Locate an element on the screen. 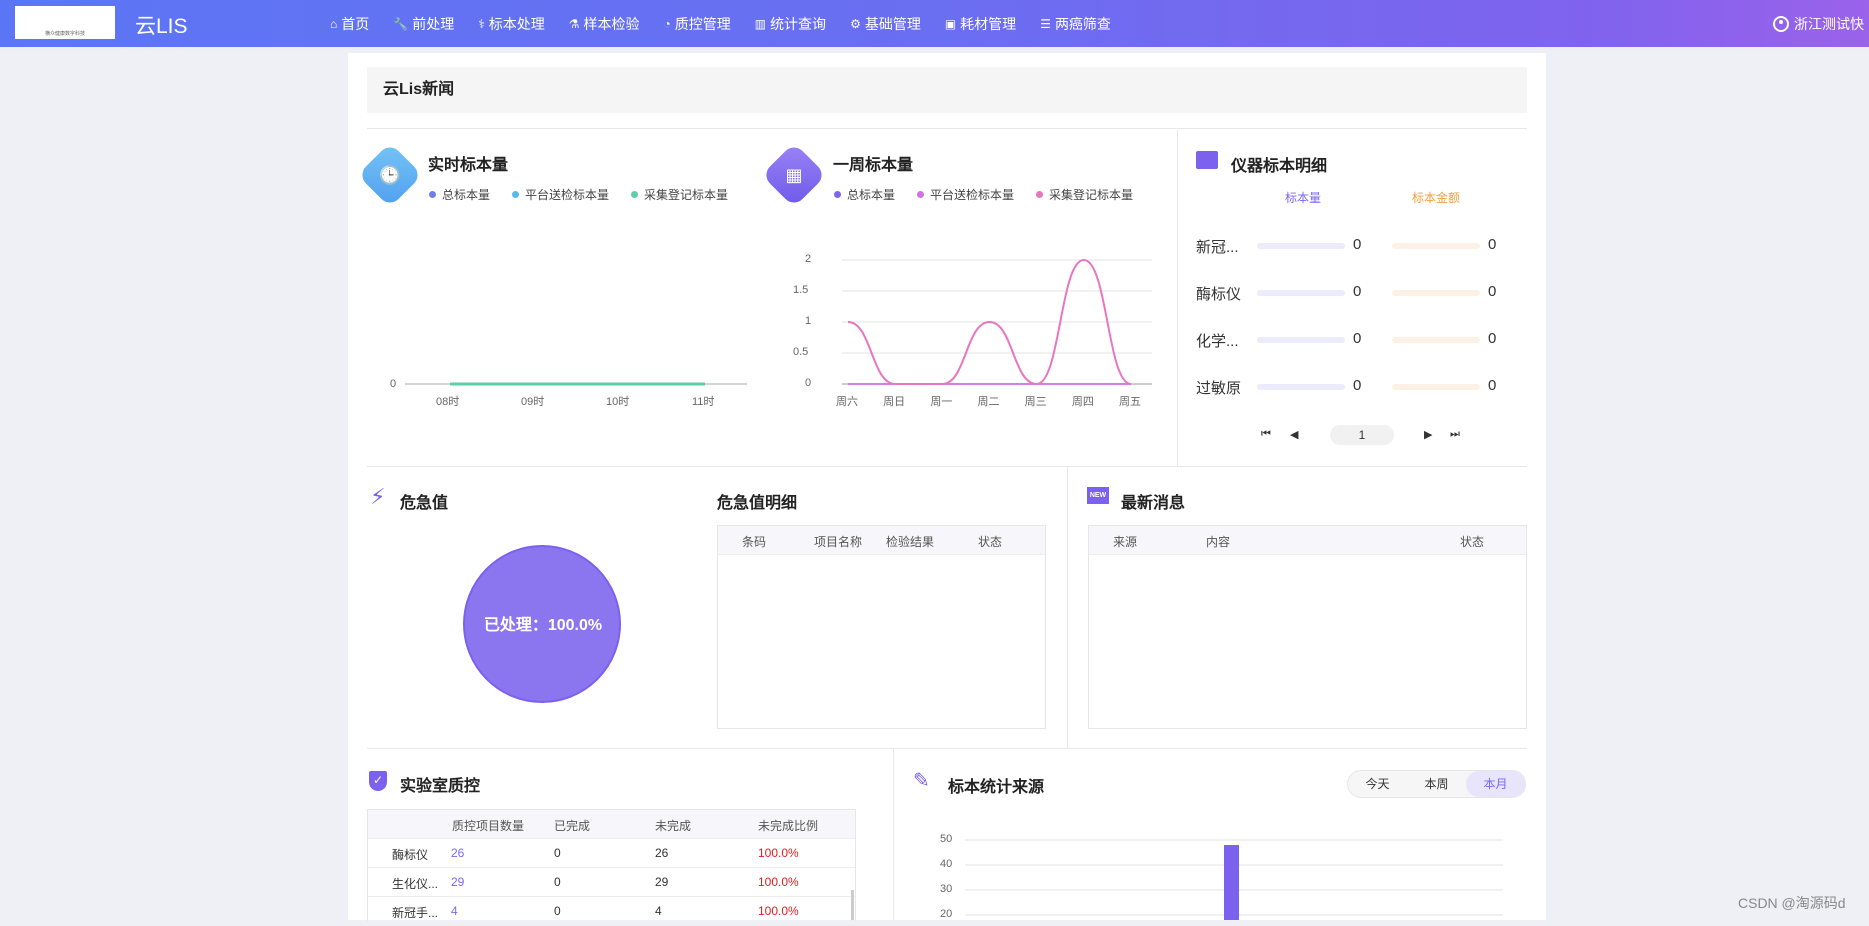 This screenshot has height=926, width=1869. col-header: 项目名称 is located at coordinates (838, 542).